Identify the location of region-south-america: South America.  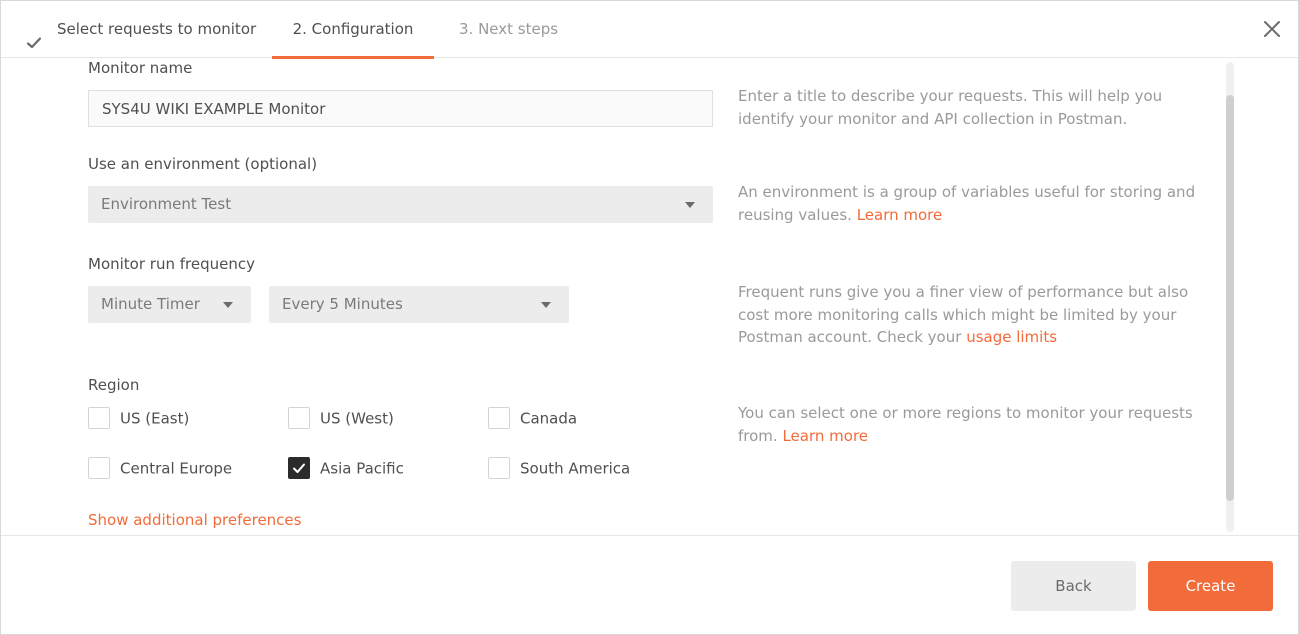
(559, 467).